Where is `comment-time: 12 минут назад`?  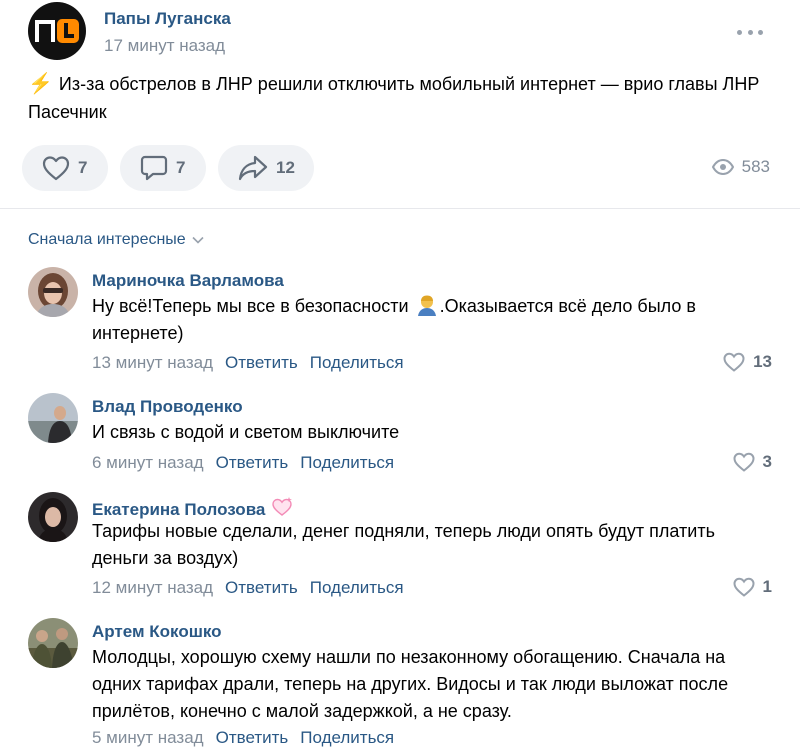 comment-time: 12 минут назад is located at coordinates (152, 588).